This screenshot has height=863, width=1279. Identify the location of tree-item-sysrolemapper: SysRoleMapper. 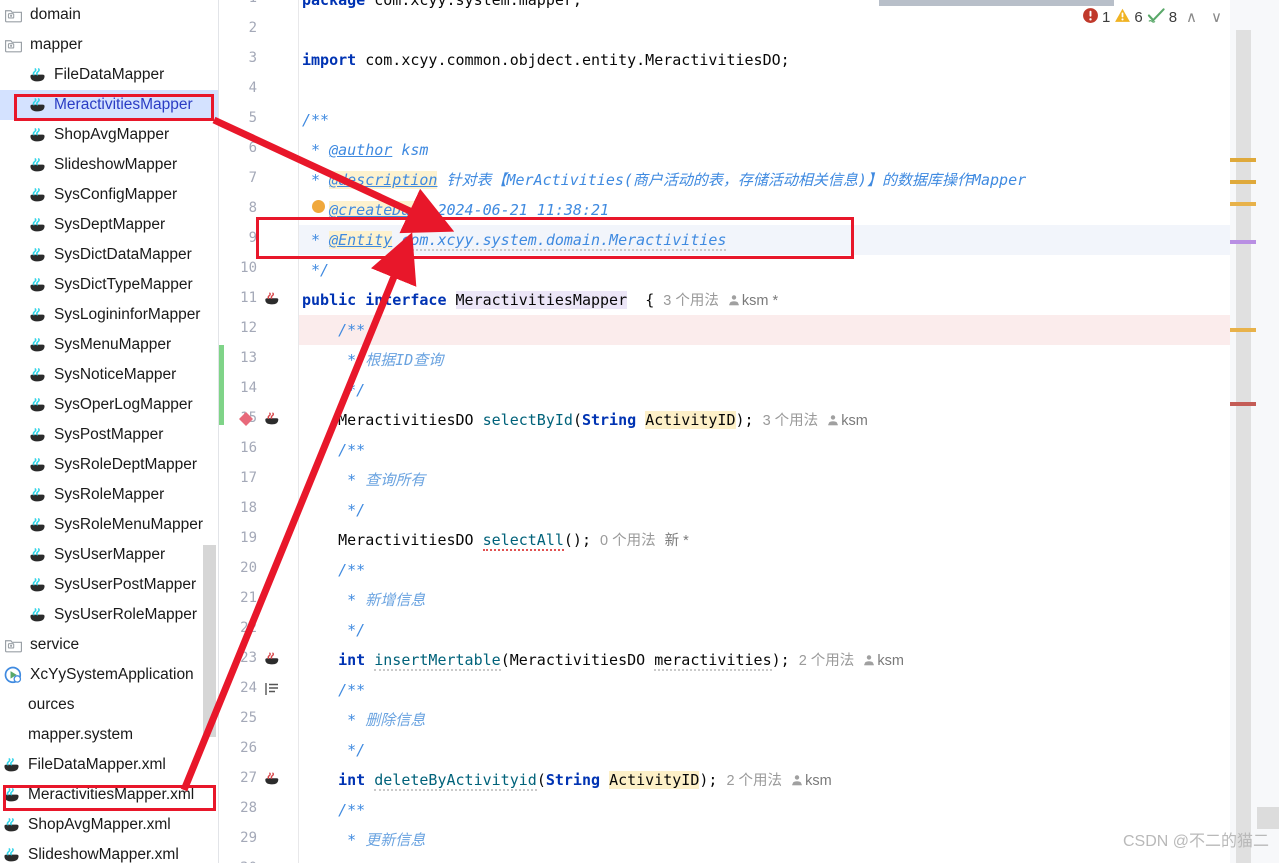
(109, 495).